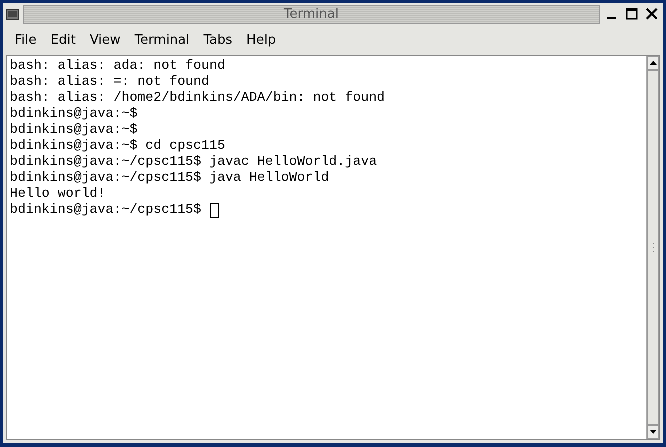  I want to click on scrollbar-thumb, so click(653, 247).